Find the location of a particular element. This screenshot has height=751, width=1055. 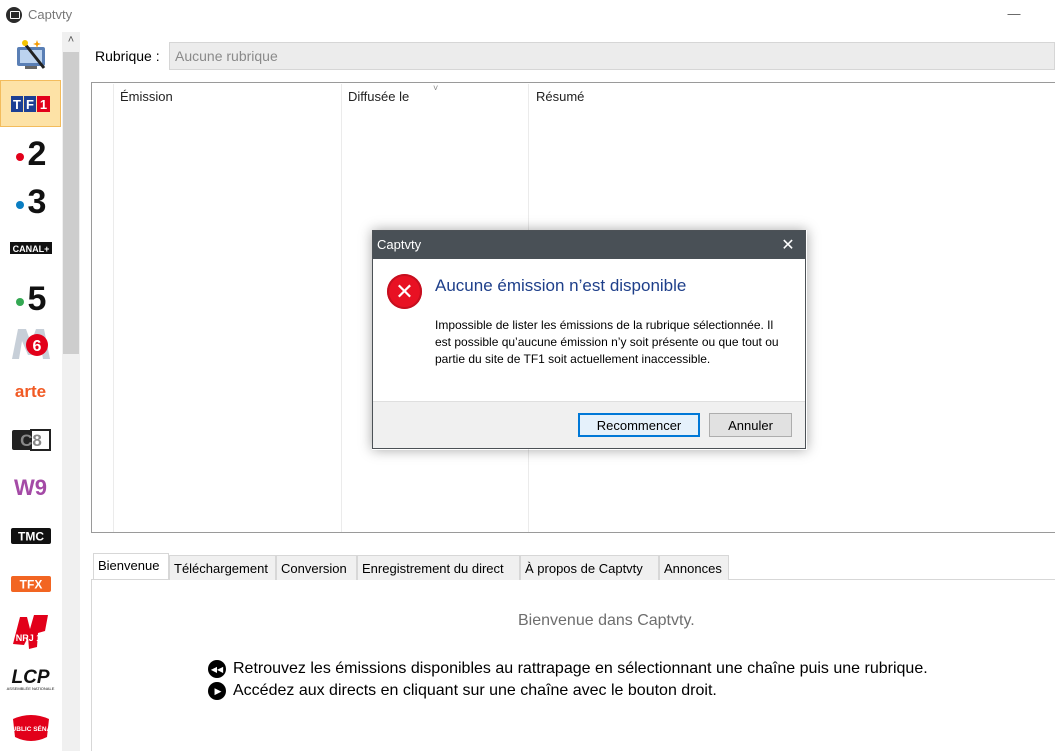

tab-a-propos: À propos de Captvty is located at coordinates (589, 567).